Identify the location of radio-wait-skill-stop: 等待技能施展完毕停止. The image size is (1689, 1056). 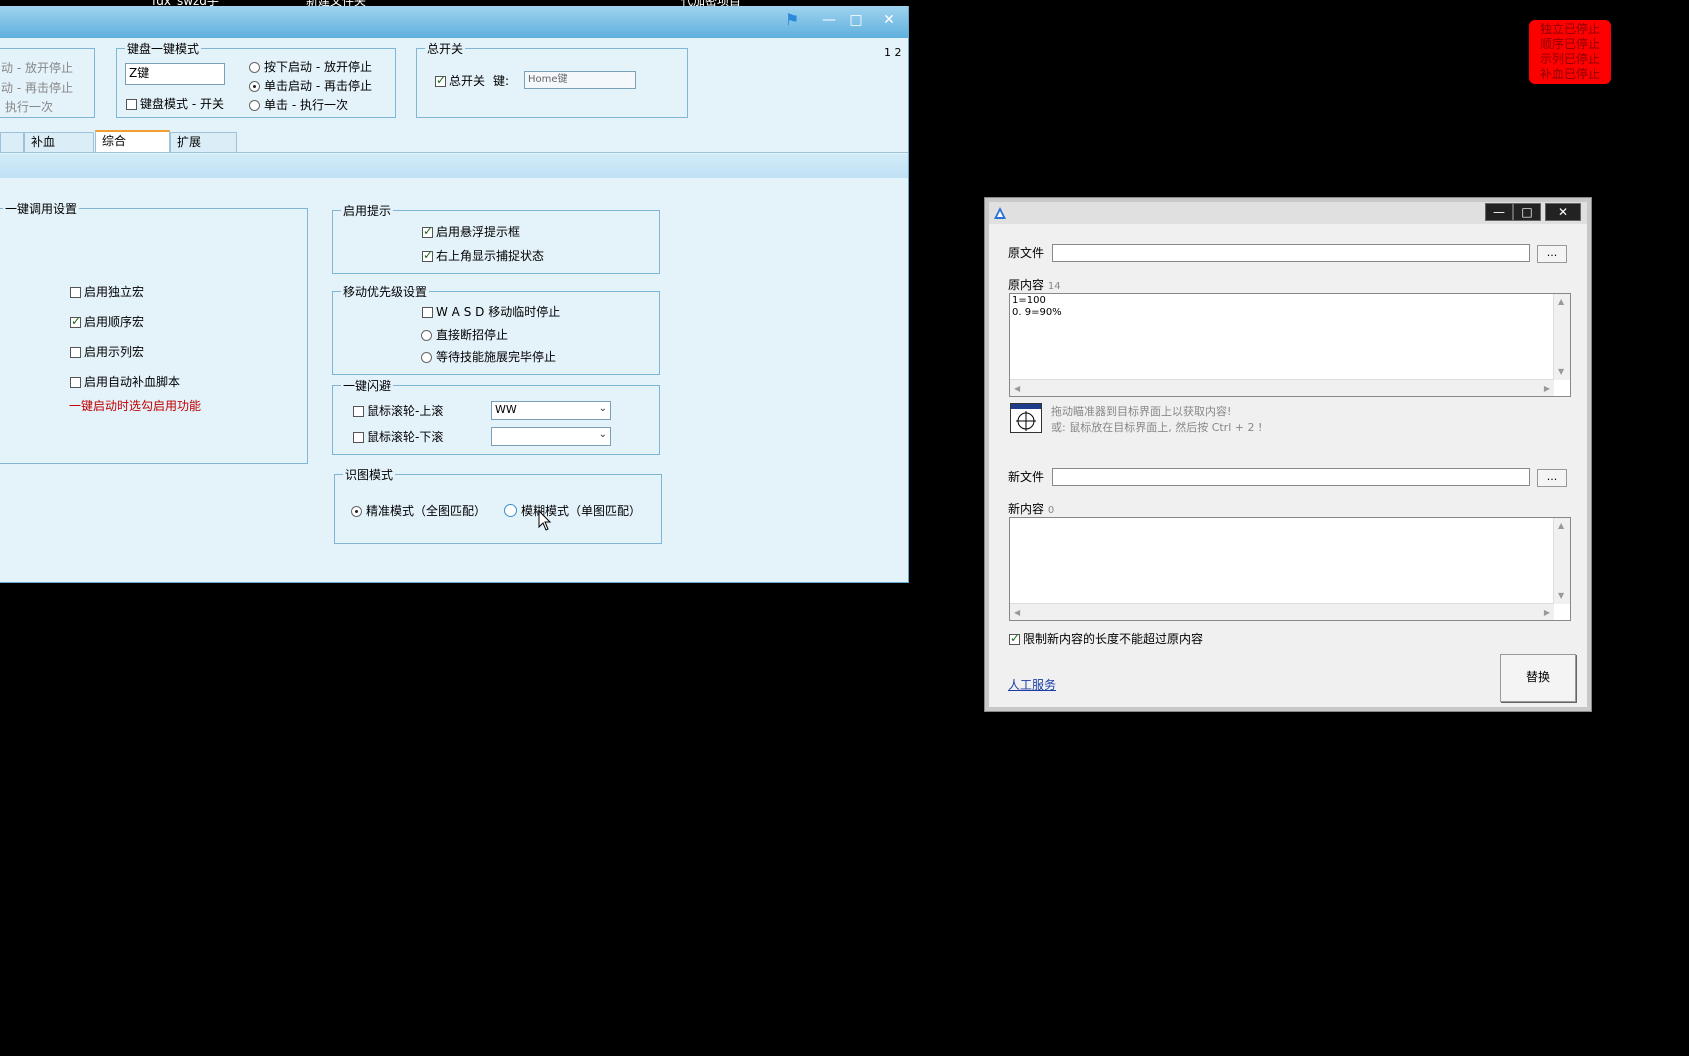
(488, 356).